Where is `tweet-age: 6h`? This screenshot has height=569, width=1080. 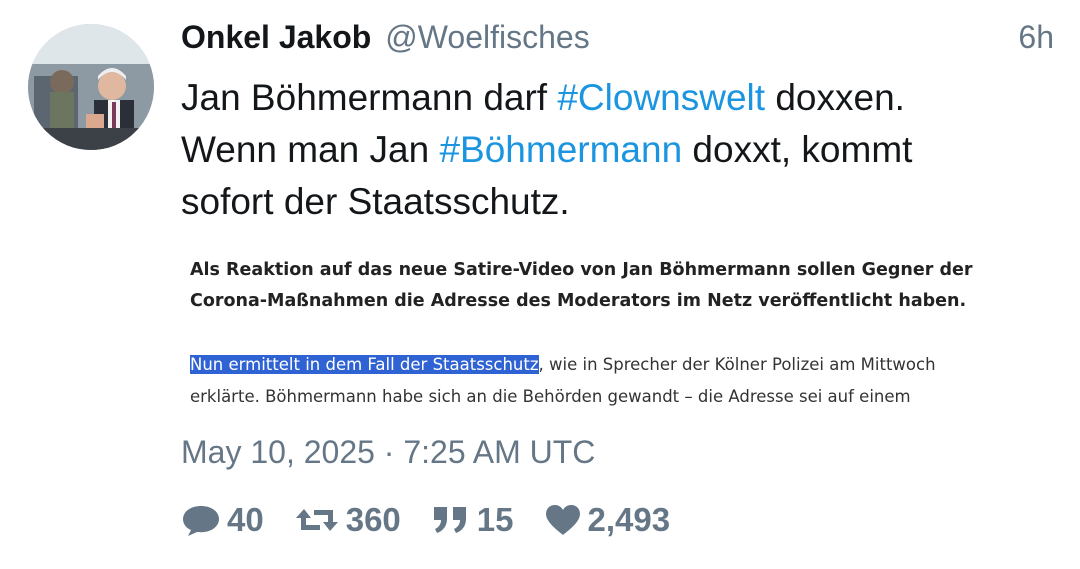 tweet-age: 6h is located at coordinates (1036, 37).